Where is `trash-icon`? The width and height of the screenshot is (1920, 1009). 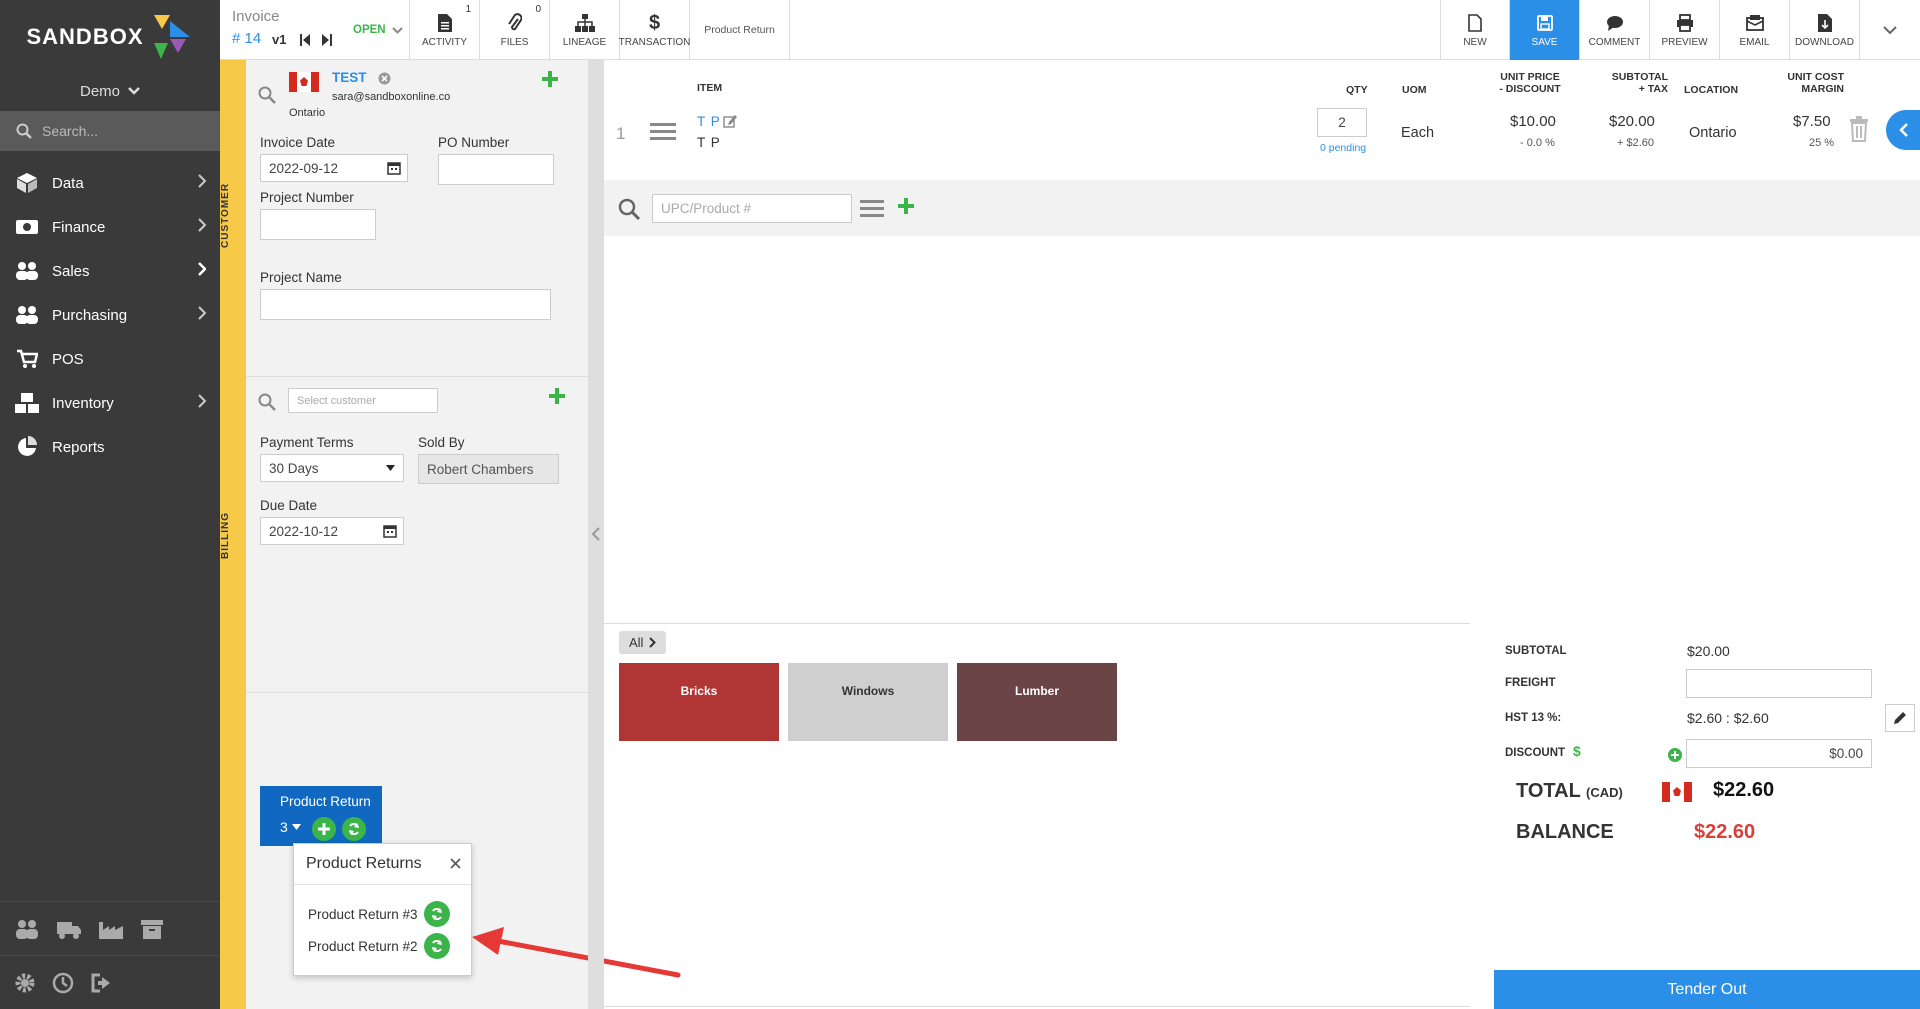 trash-icon is located at coordinates (1859, 129).